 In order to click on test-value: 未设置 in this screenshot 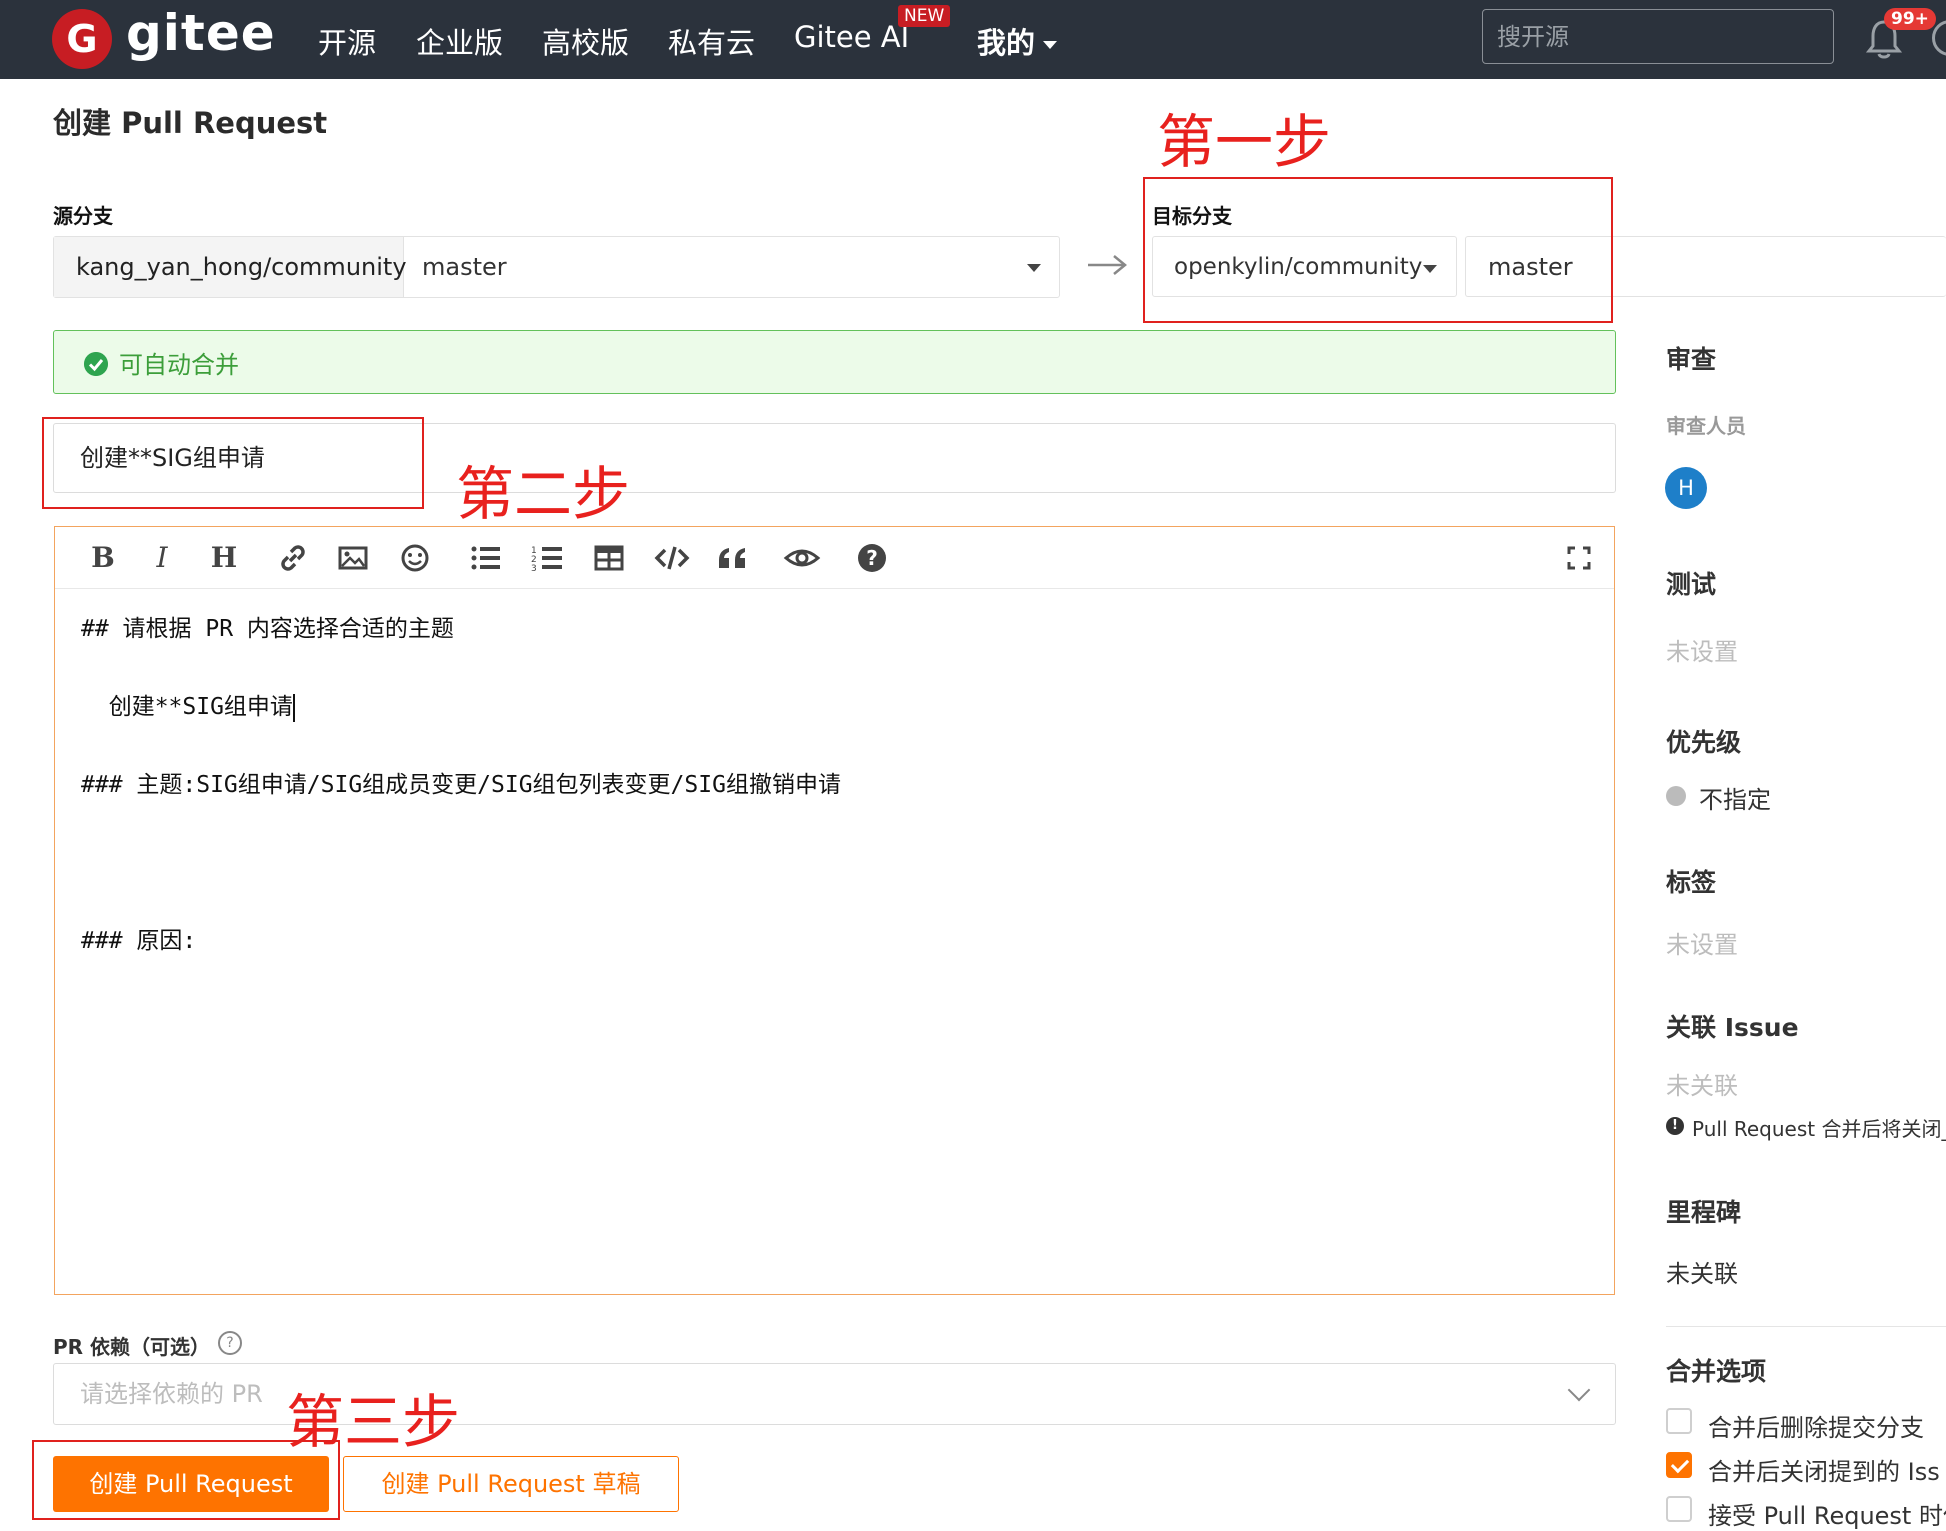, I will do `click(1702, 649)`.